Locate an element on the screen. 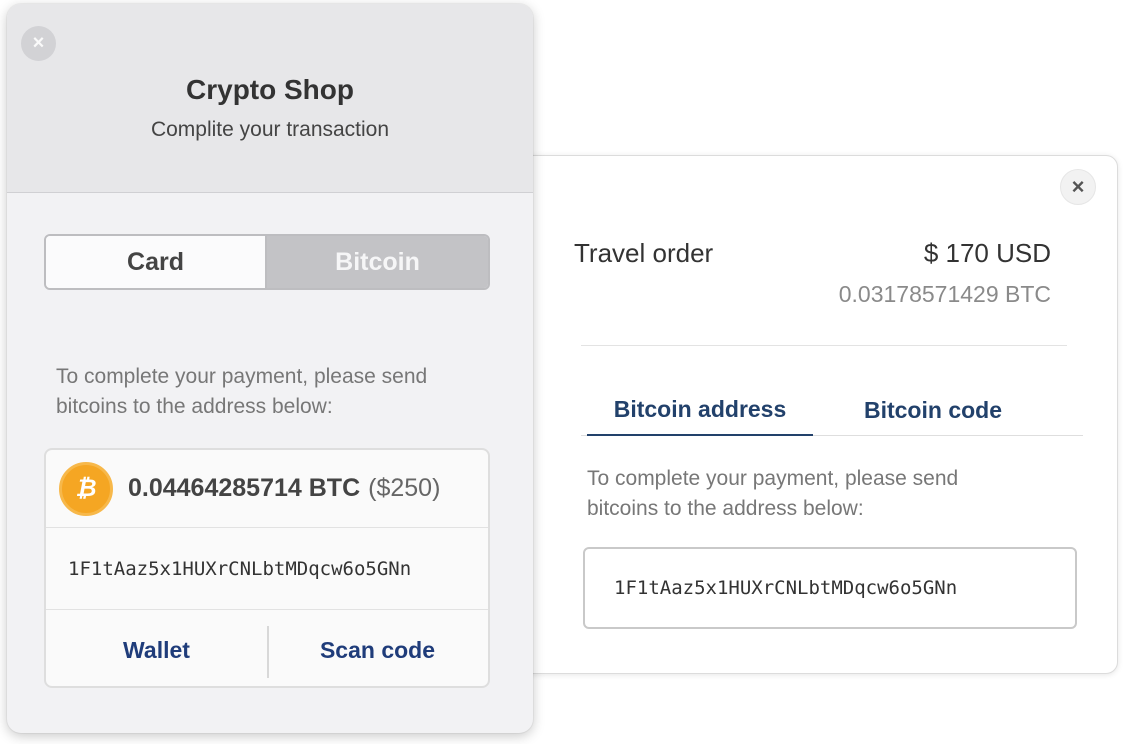  payment-method-toggle: Card Bitcoin is located at coordinates (267, 262).